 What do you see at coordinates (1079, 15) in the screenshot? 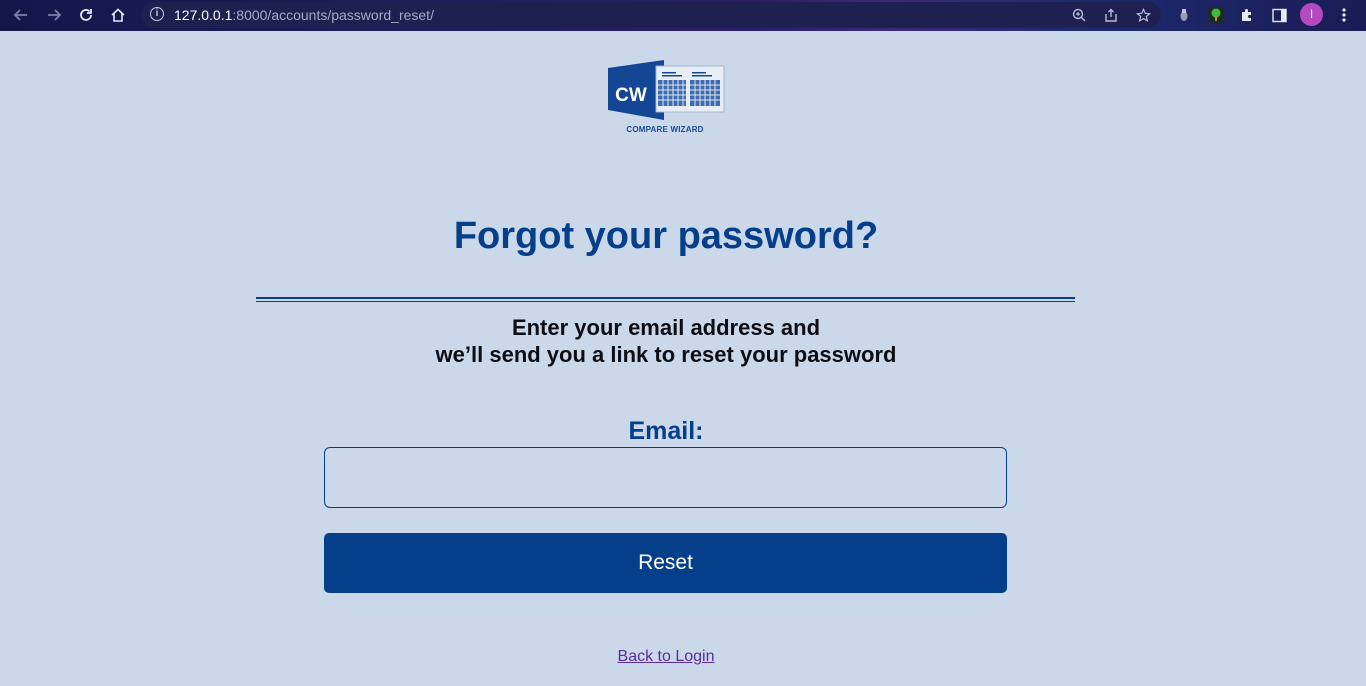
I see `zoom-icon` at bounding box center [1079, 15].